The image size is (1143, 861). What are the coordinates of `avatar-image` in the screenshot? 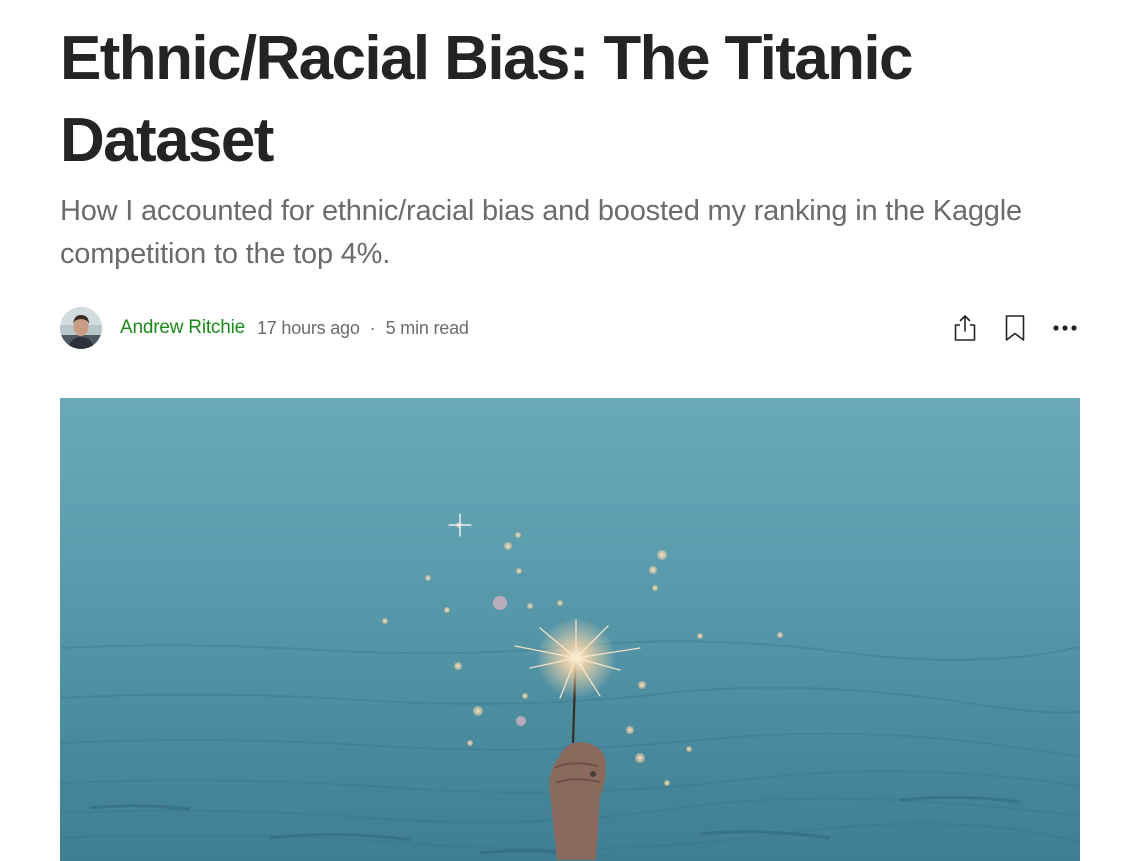 It's located at (81, 328).